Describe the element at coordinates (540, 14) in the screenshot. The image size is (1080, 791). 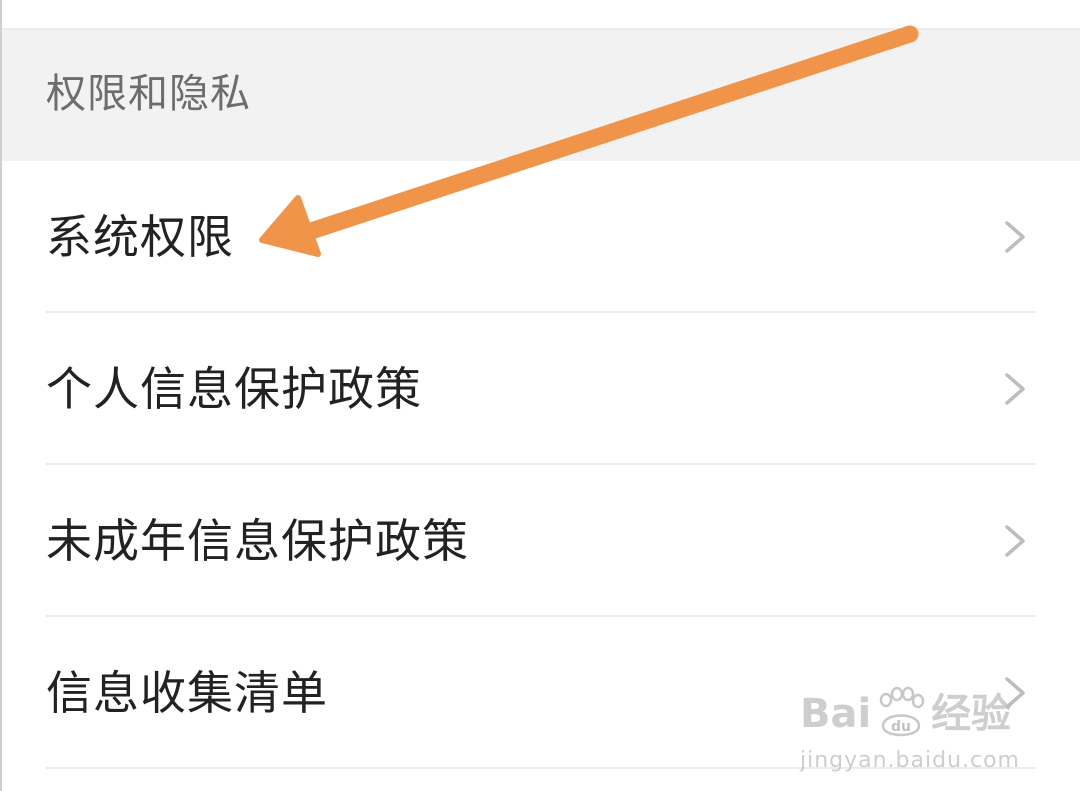
I see `top-strip` at that location.